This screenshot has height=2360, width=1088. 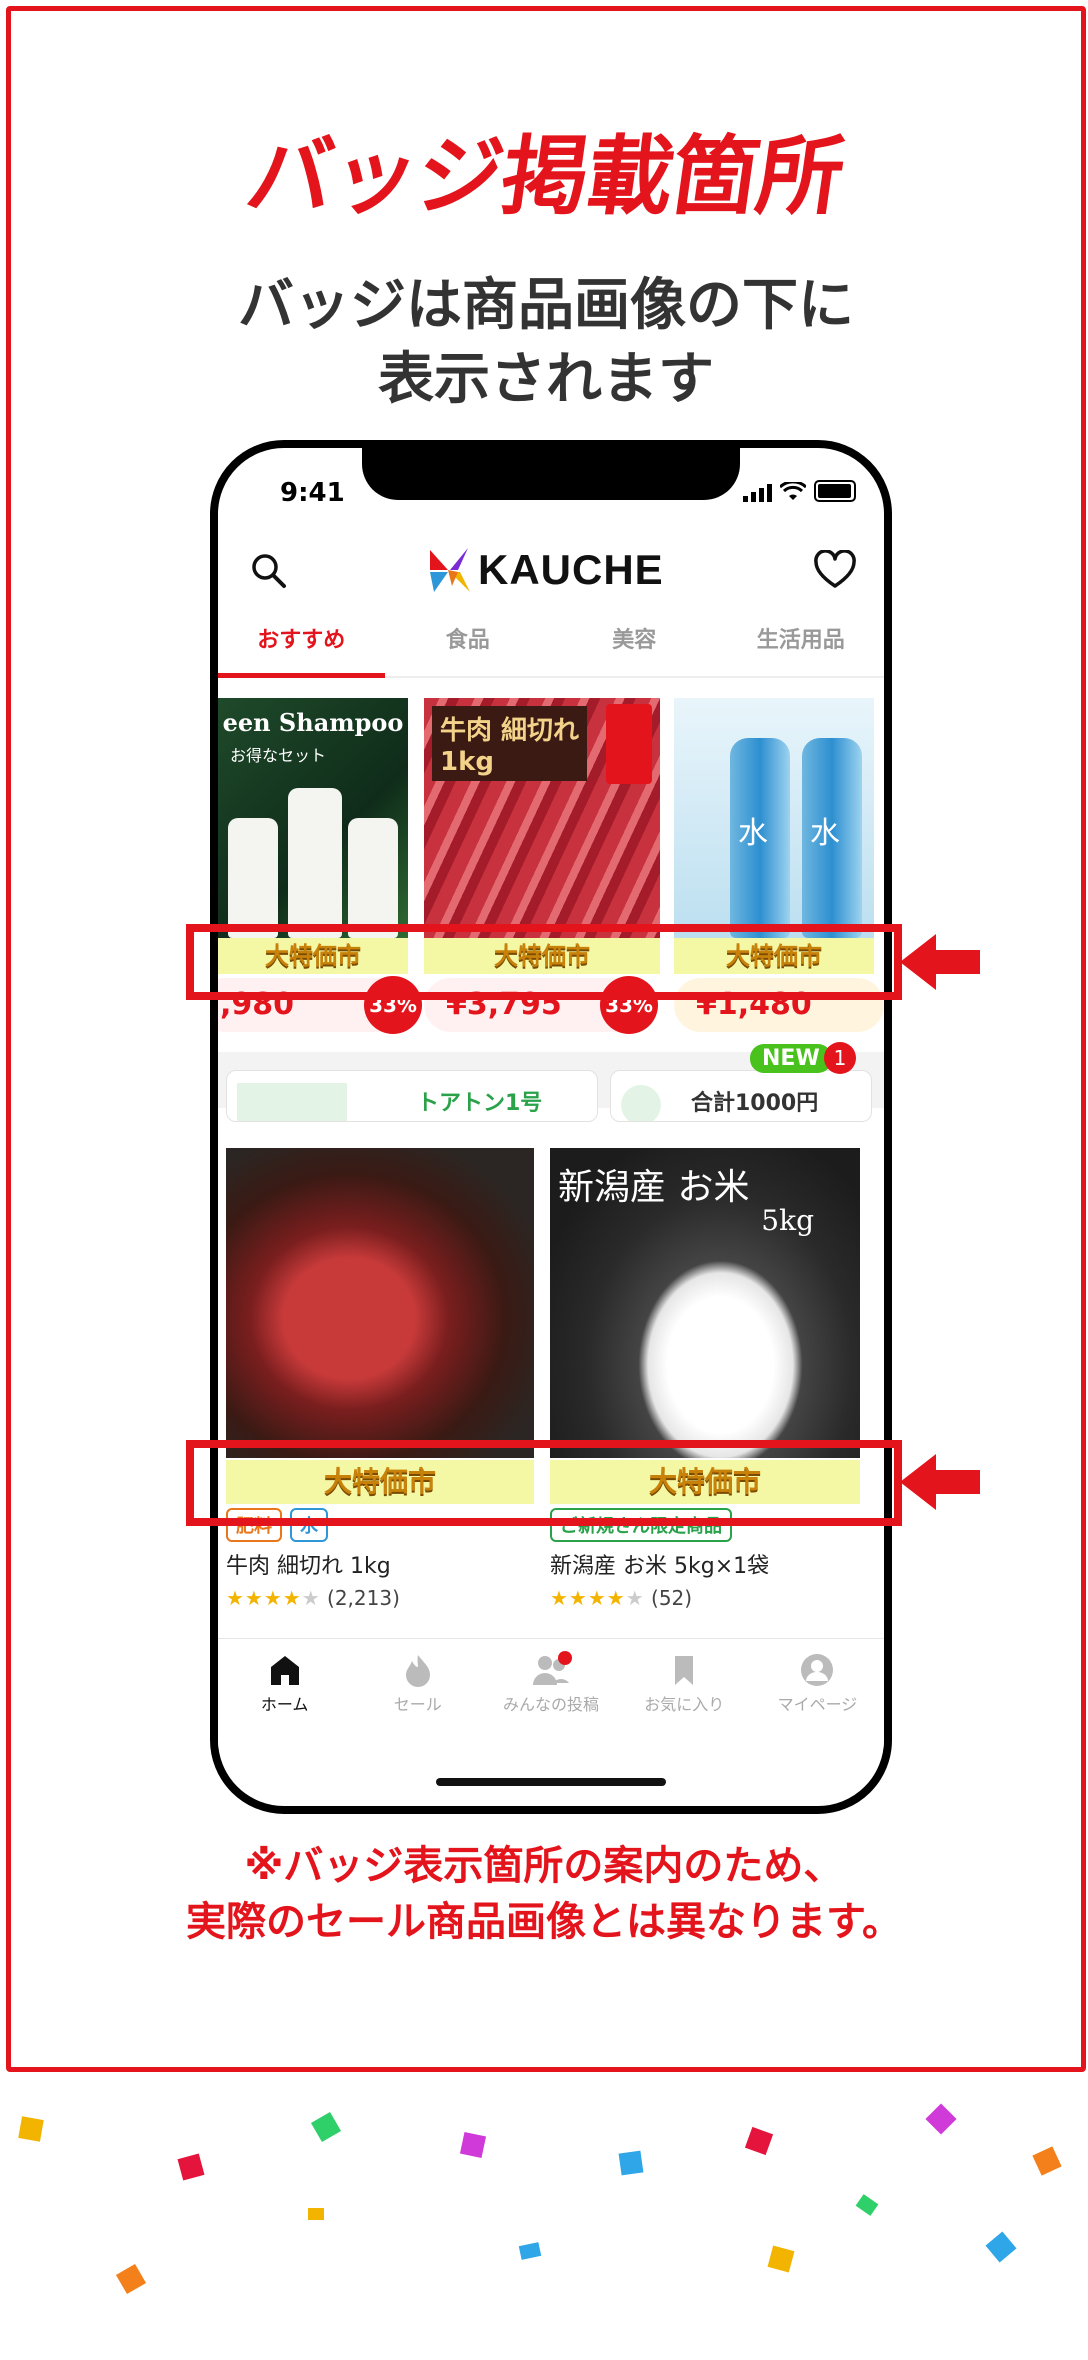 I want to click on status-time: 9:41, so click(x=312, y=493).